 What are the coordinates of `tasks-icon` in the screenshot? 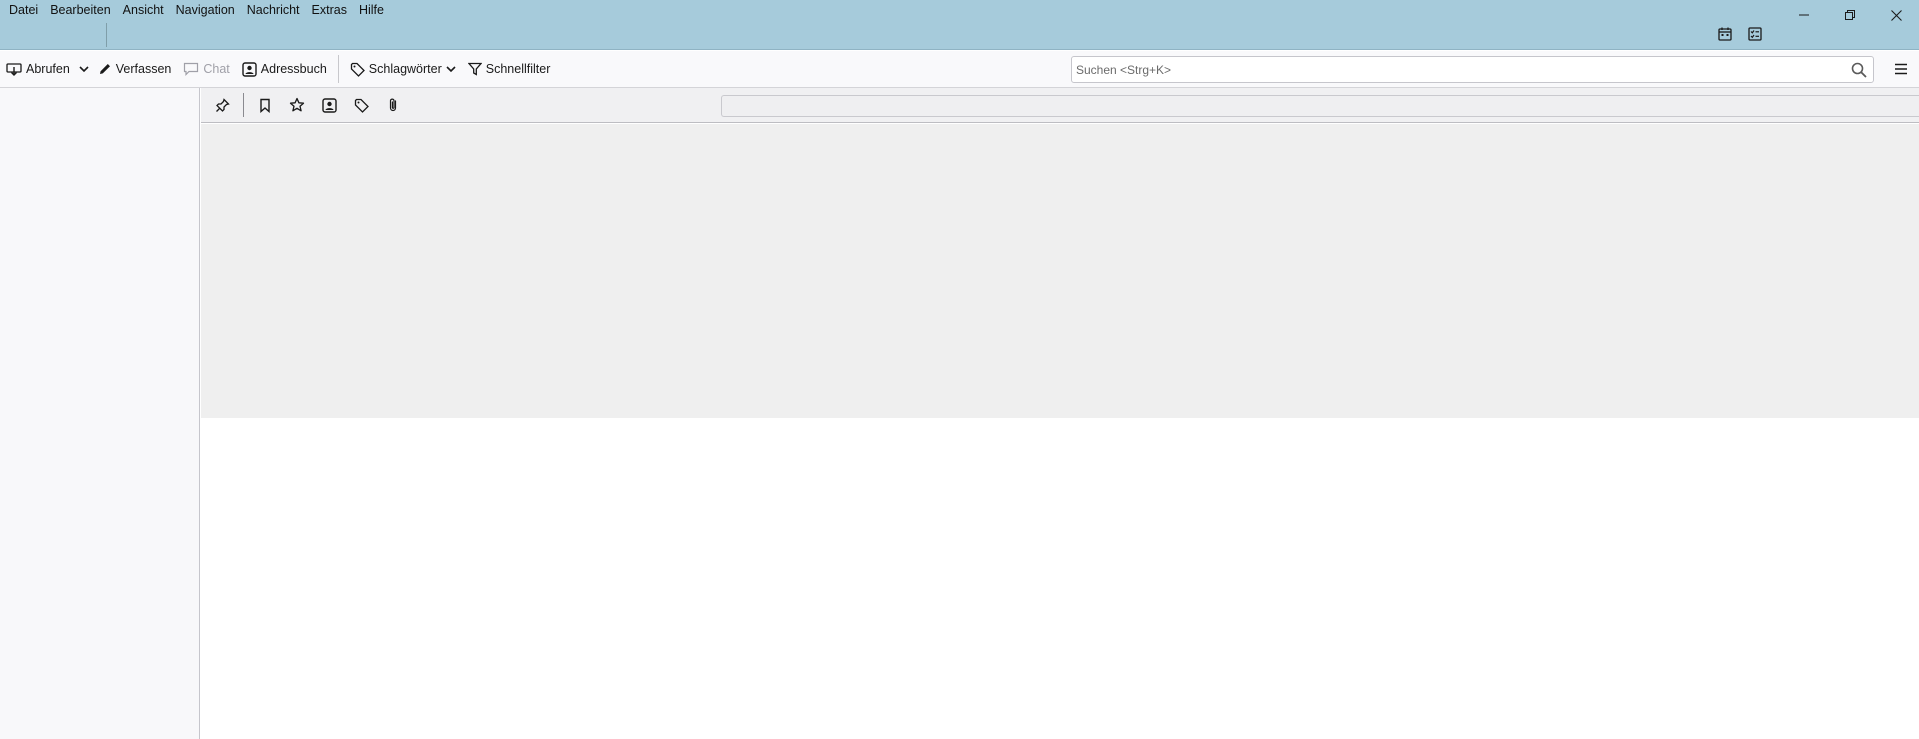 It's located at (1755, 34).